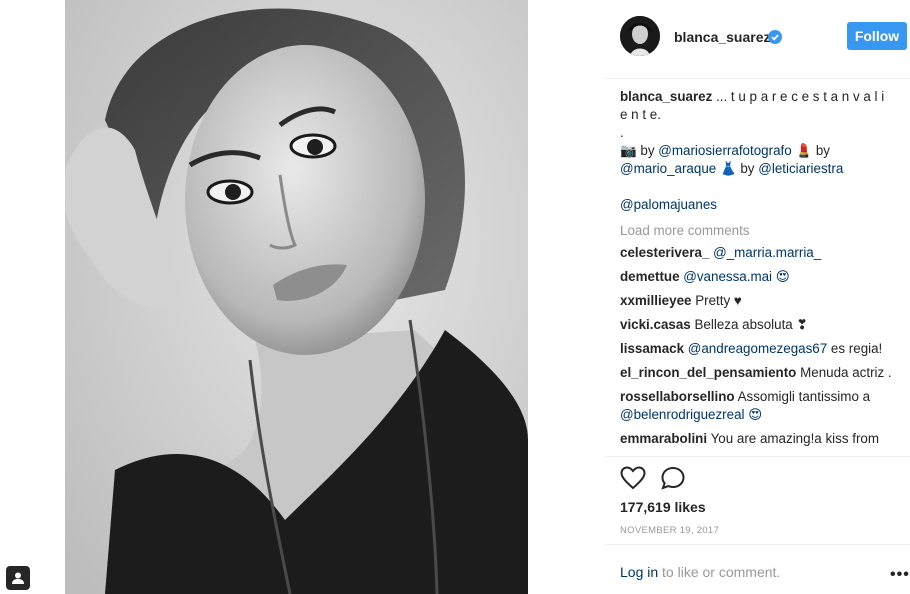 Image resolution: width=910 pixels, height=594 pixels. I want to click on post-username: blanca_suarez, so click(722, 37).